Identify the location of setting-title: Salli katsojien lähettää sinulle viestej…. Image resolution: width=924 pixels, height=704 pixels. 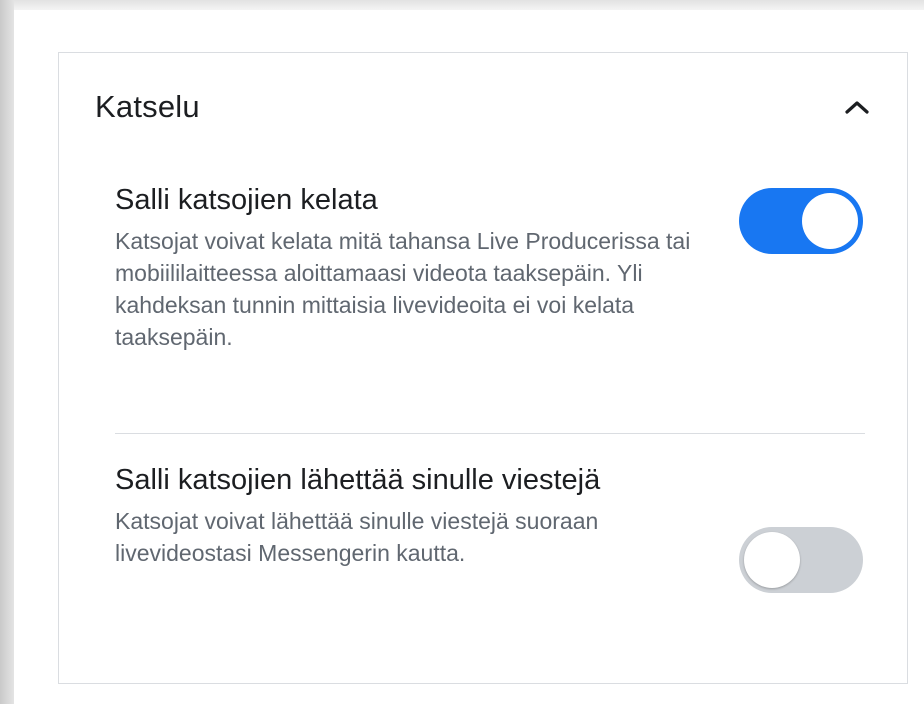
(358, 480).